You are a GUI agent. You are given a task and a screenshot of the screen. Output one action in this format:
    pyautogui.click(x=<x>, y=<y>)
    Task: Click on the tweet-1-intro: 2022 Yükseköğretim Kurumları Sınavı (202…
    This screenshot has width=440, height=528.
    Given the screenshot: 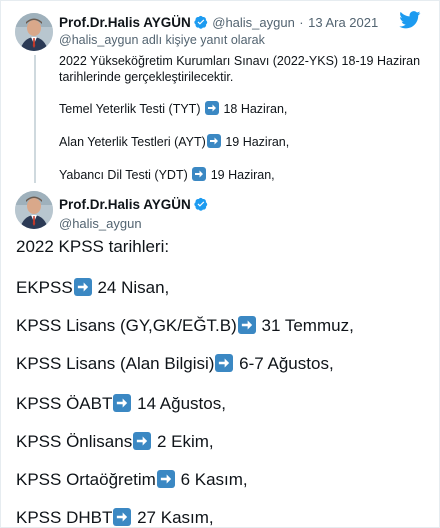 What is the action you would take?
    pyautogui.click(x=244, y=69)
    